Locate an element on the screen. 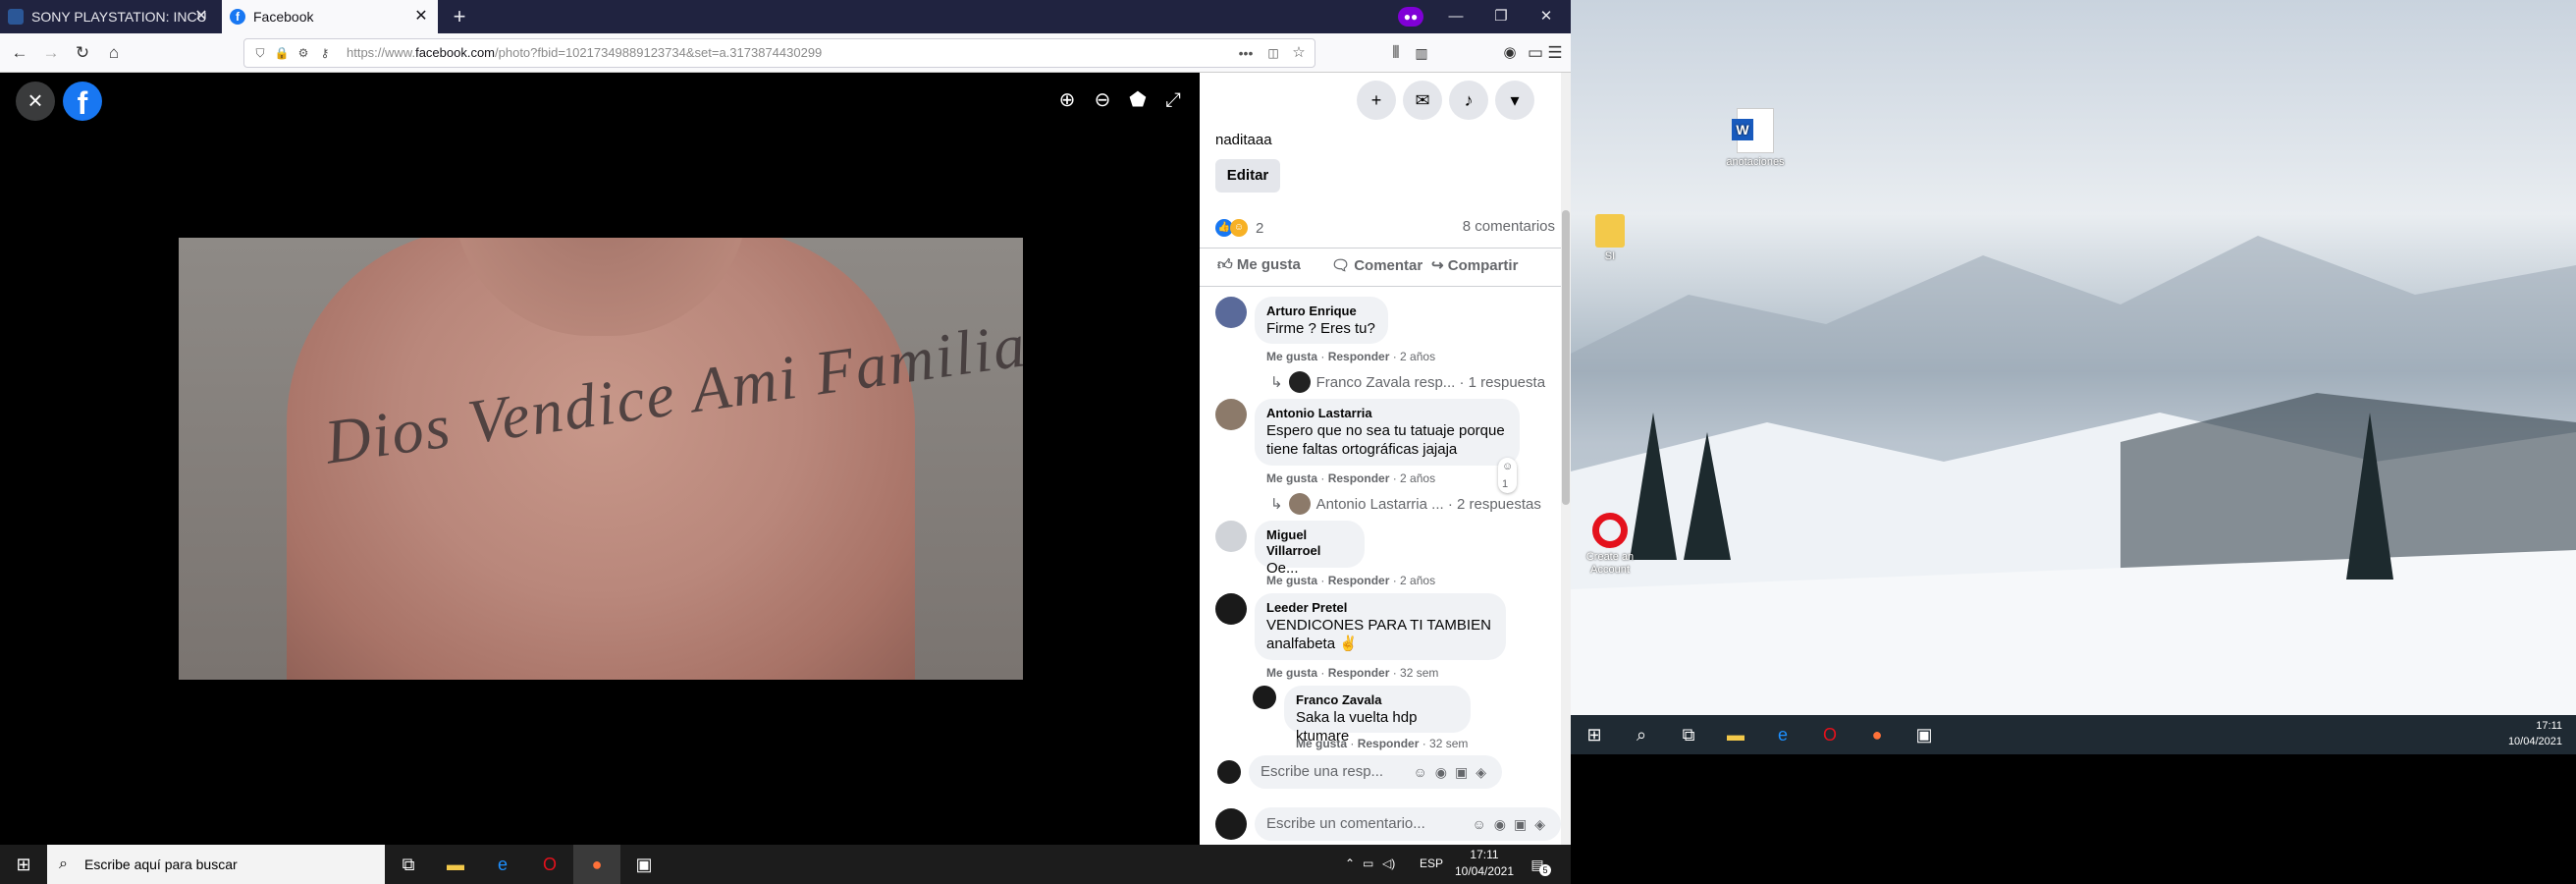  account-icon: ◉ is located at coordinates (1510, 53).